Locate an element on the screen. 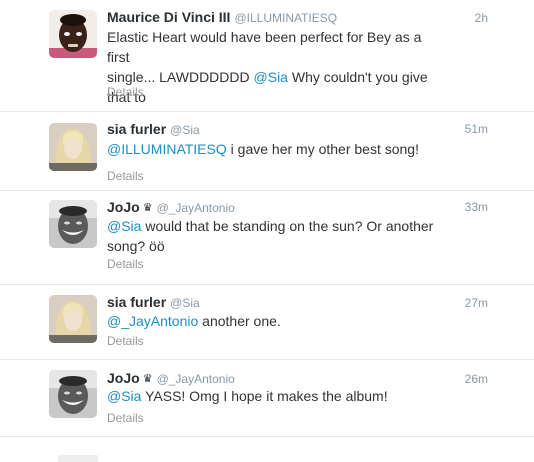 The image size is (534, 462). tweet-text: @_JayAntonio another one. is located at coordinates (272, 321).